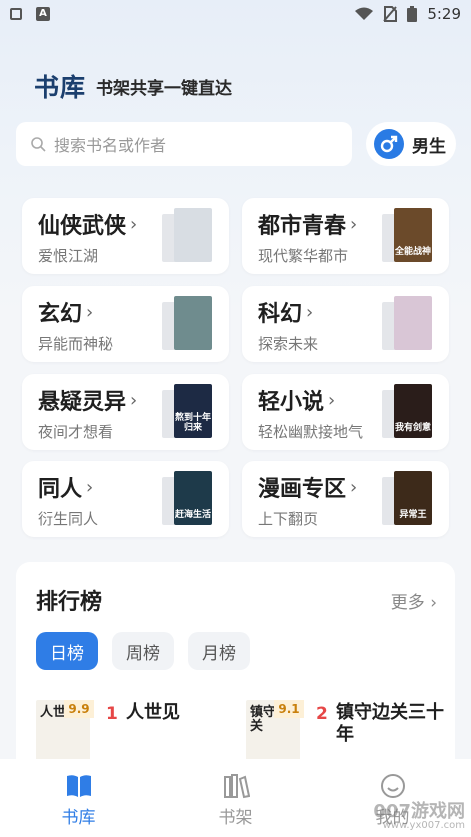  Describe the element at coordinates (345, 412) in the screenshot. I see `category-card: 轻小说 › 轻松幽默接地气 我有剑意` at that location.